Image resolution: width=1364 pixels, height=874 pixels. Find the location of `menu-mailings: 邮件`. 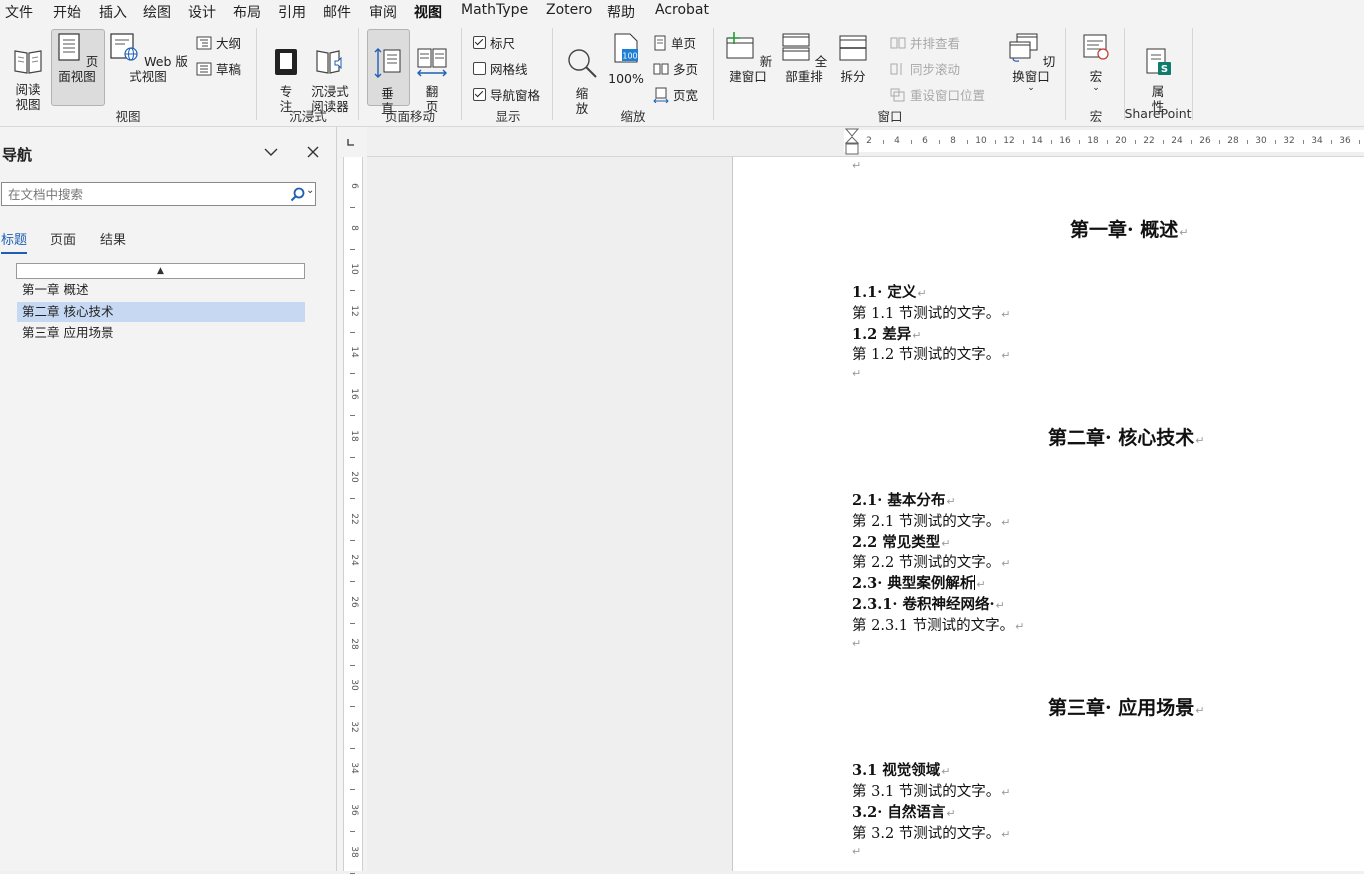

menu-mailings: 邮件 is located at coordinates (337, 12).